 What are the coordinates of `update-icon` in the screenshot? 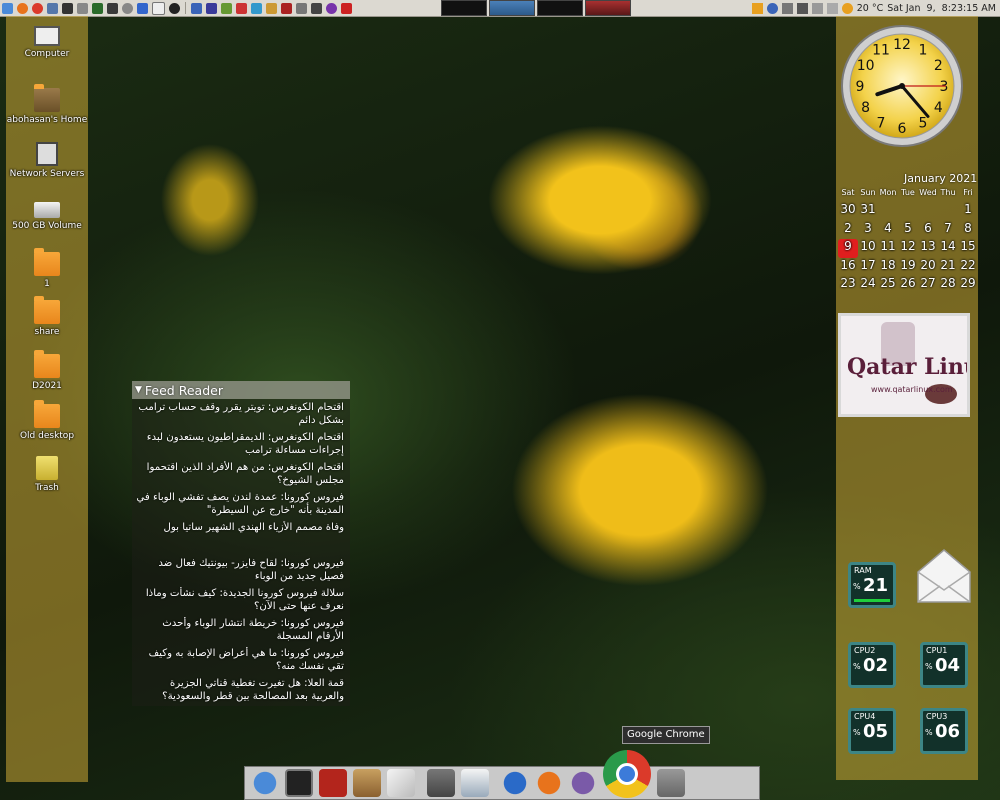 It's located at (832, 8).